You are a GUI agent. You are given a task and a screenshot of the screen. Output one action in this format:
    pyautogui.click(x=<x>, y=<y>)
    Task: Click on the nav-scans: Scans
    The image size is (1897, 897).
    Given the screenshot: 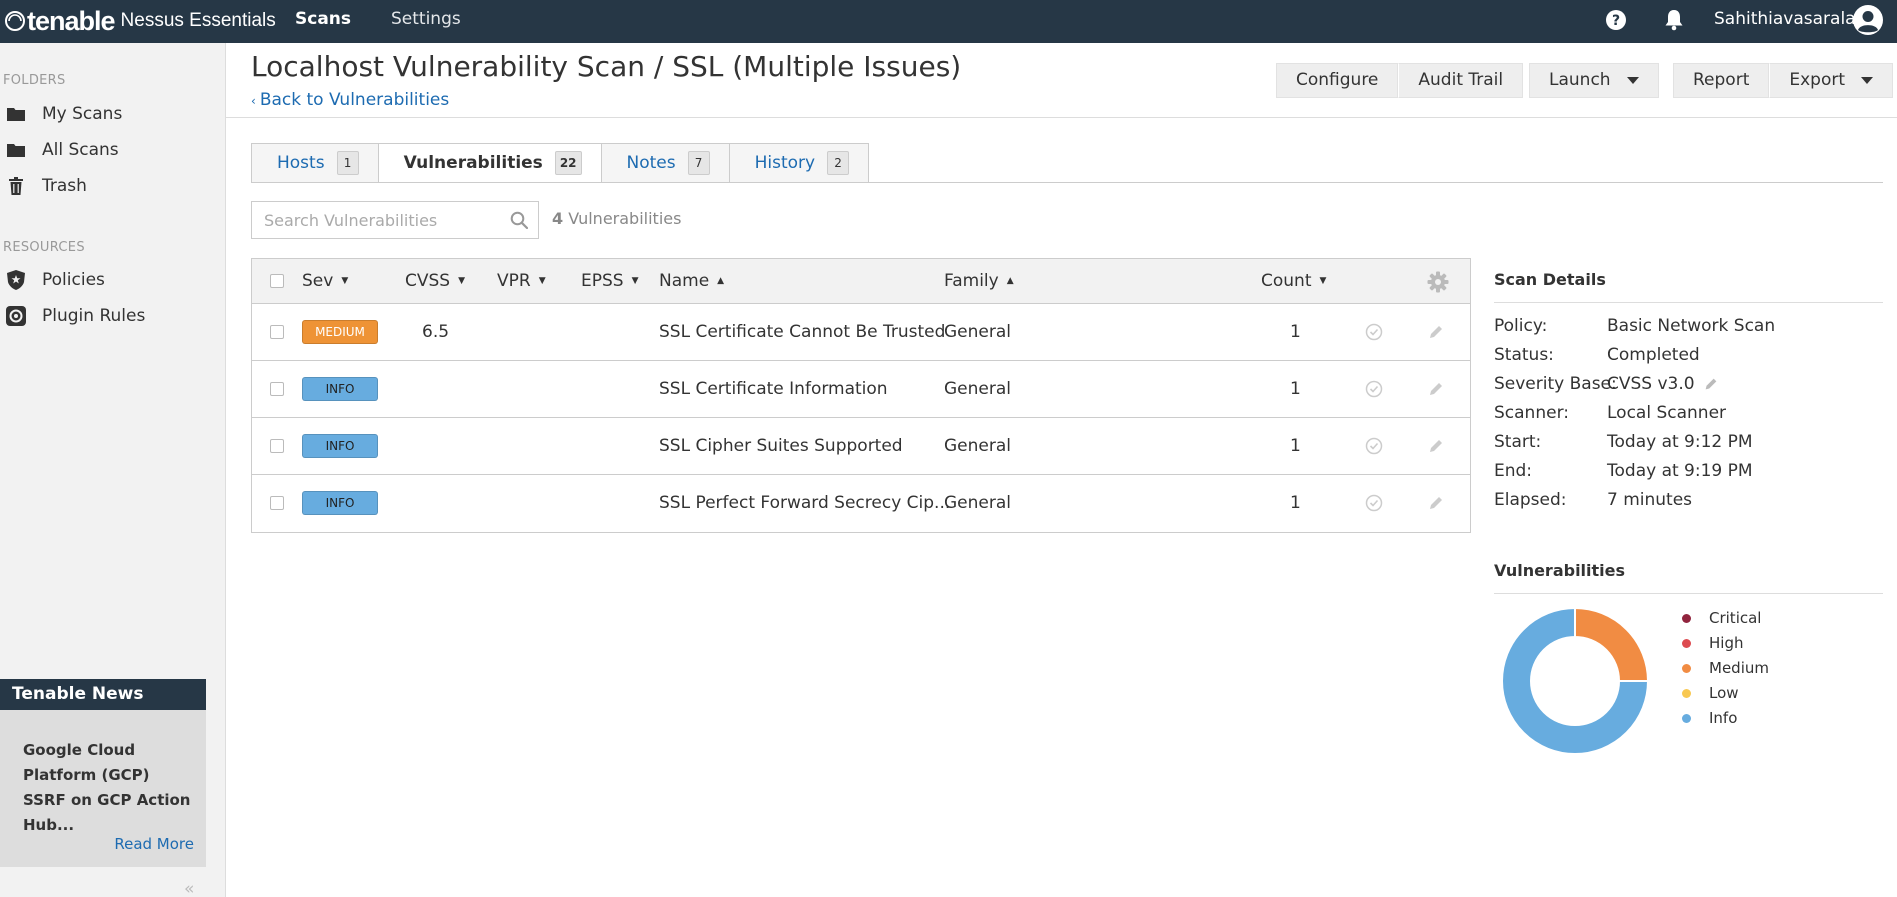 What is the action you would take?
    pyautogui.click(x=323, y=21)
    